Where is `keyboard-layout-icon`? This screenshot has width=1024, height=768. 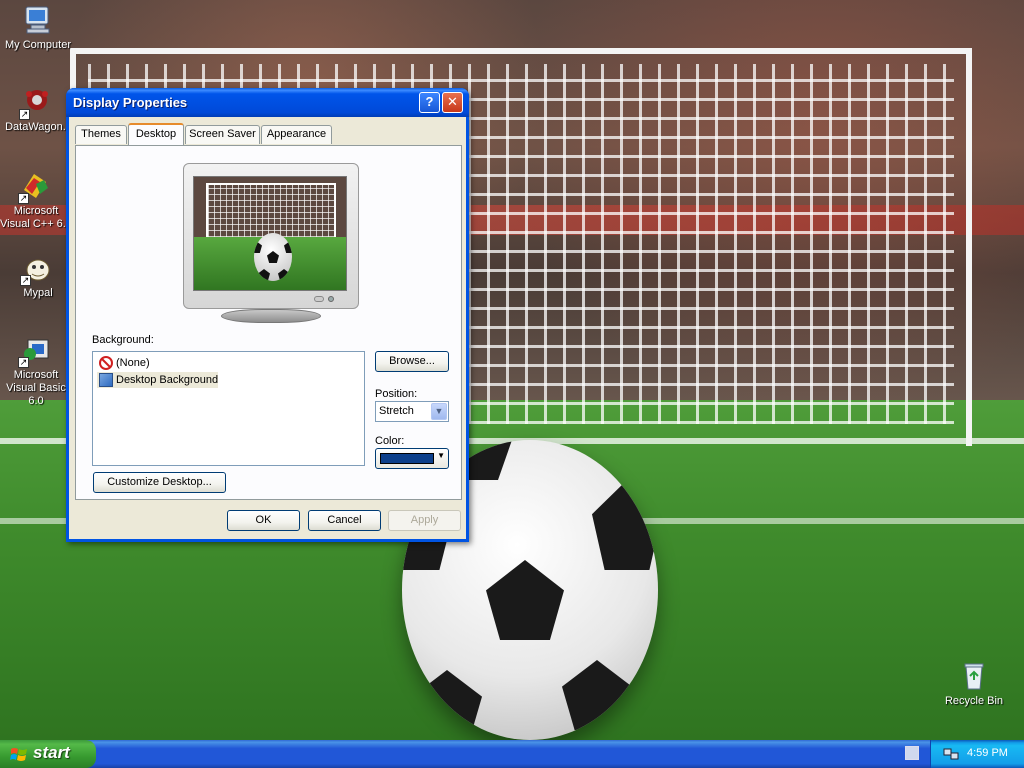 keyboard-layout-icon is located at coordinates (912, 753).